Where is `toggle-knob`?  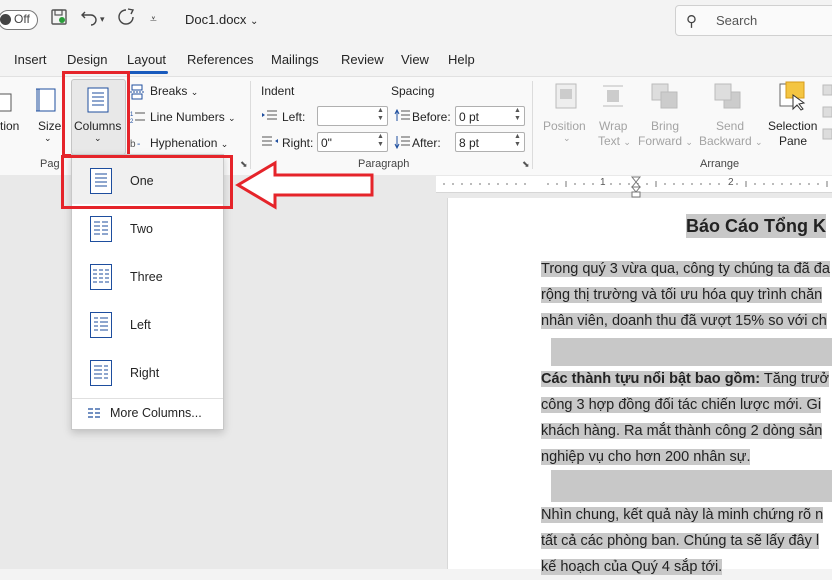 toggle-knob is located at coordinates (5, 19).